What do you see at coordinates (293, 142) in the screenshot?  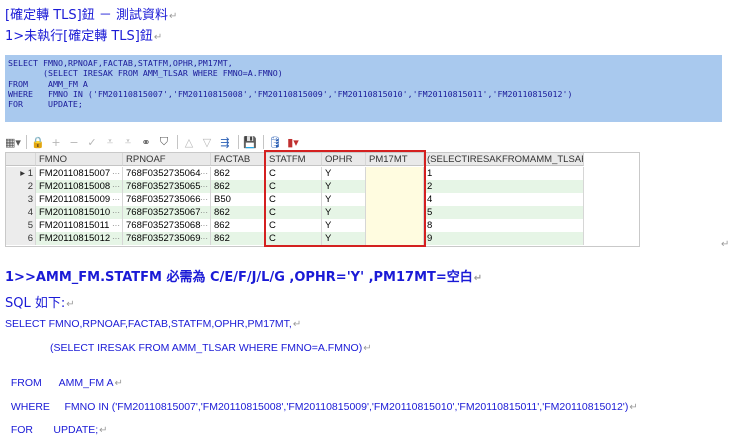 I see `chart-icon: ▮▾` at bounding box center [293, 142].